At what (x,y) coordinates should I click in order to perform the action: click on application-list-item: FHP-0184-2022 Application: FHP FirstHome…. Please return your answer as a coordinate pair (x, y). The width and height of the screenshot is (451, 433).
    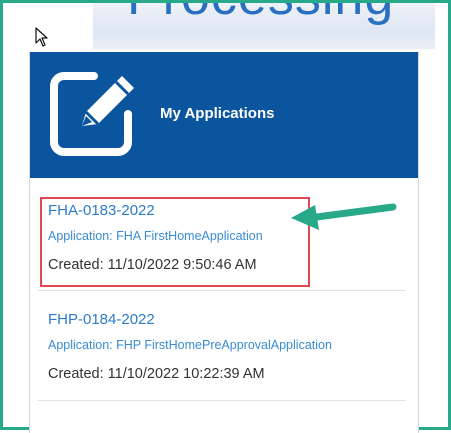
    Looking at the image, I should click on (190, 347).